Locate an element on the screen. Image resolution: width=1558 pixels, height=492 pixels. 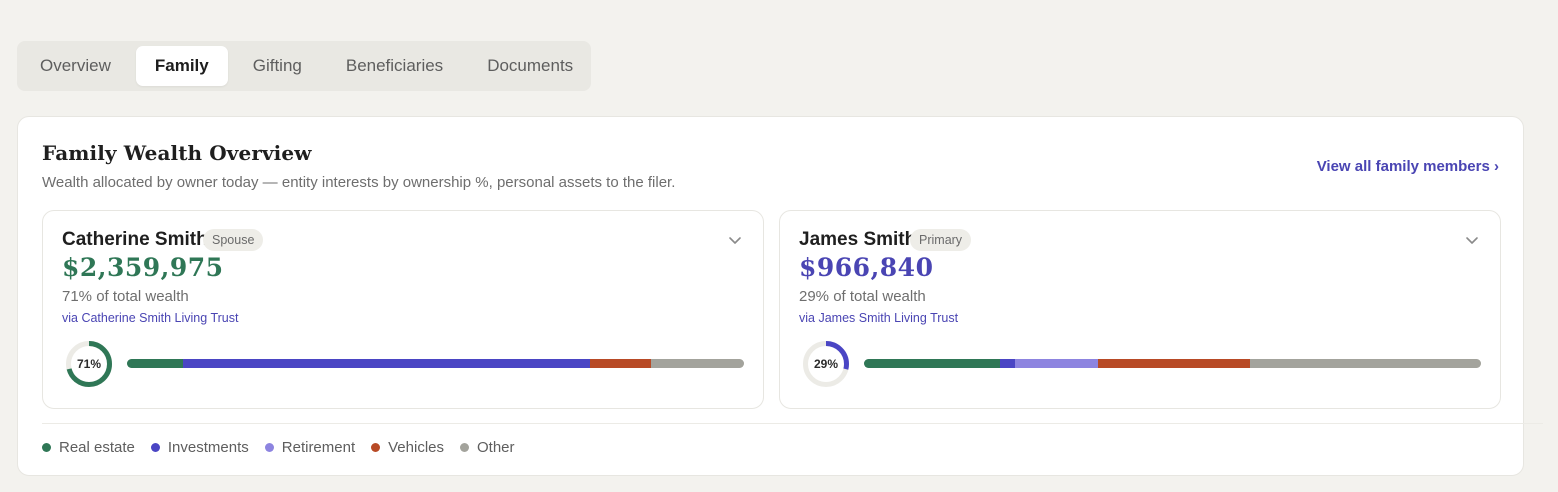
tab-documents: Documents is located at coordinates (530, 66).